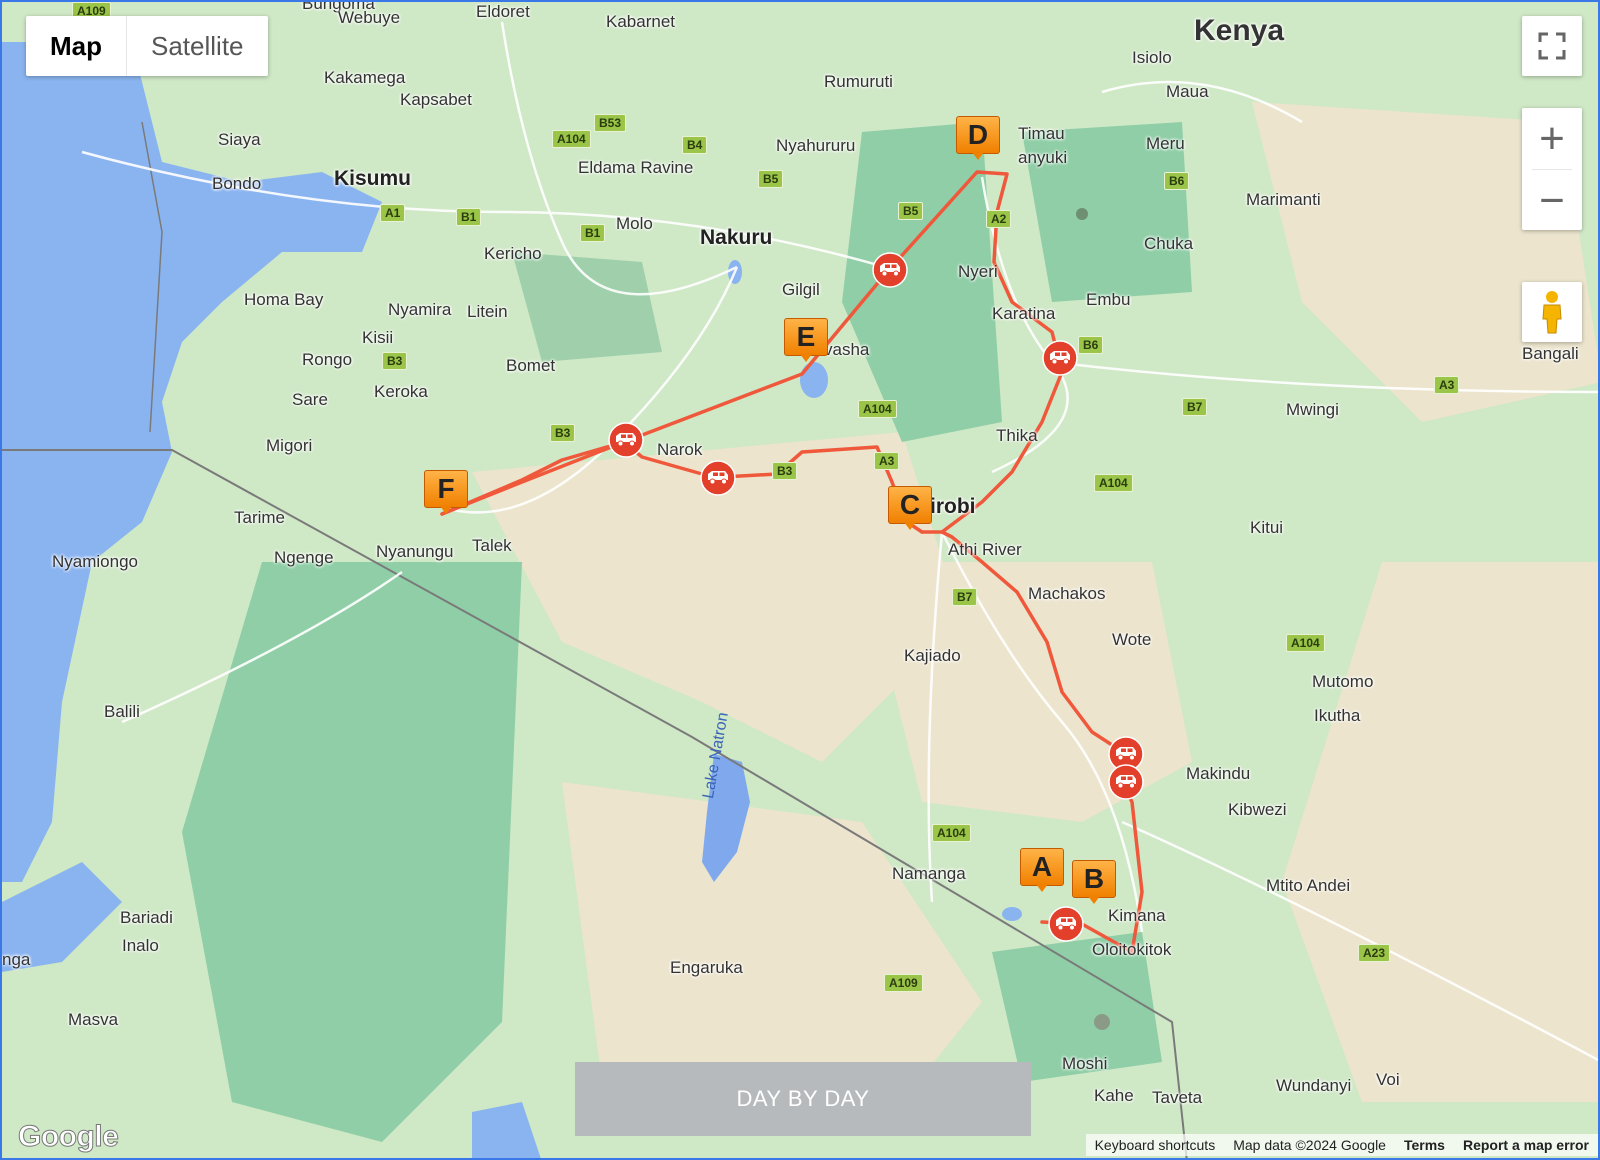  What do you see at coordinates (803, 1099) in the screenshot?
I see `day-by-day-button: DAY BY DAY` at bounding box center [803, 1099].